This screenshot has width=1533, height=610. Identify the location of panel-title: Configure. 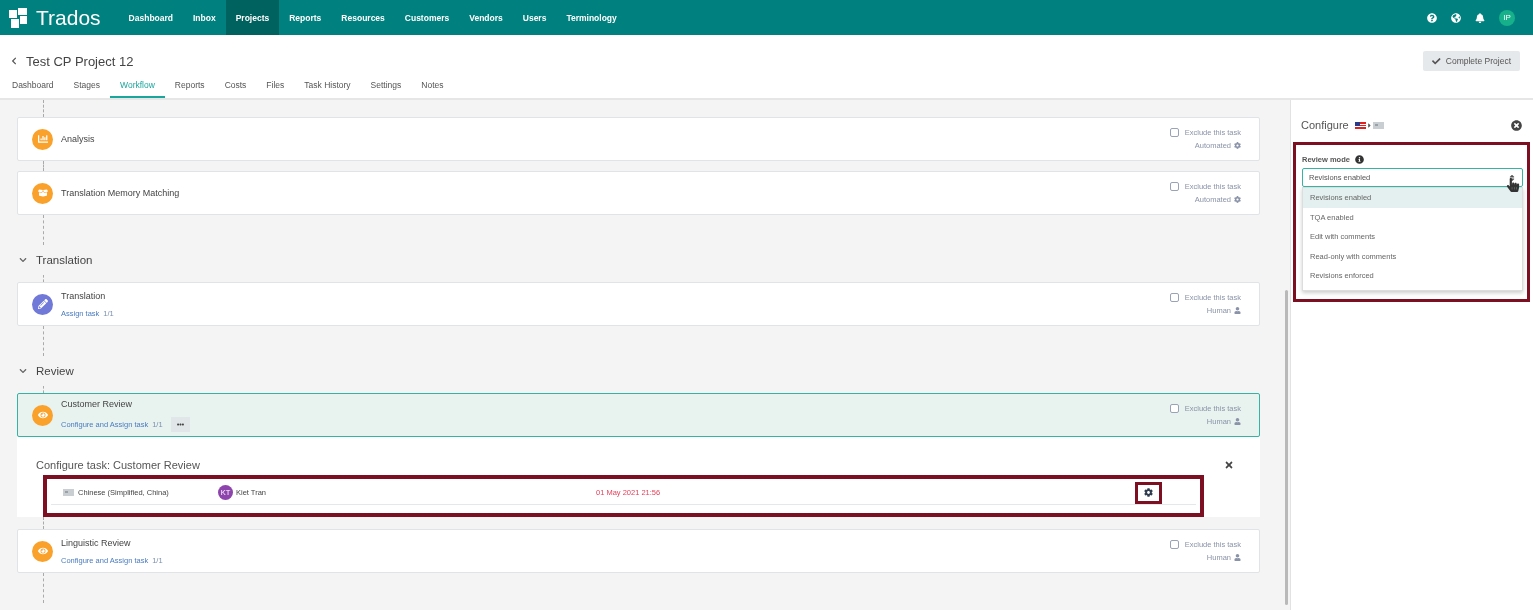
(1325, 125).